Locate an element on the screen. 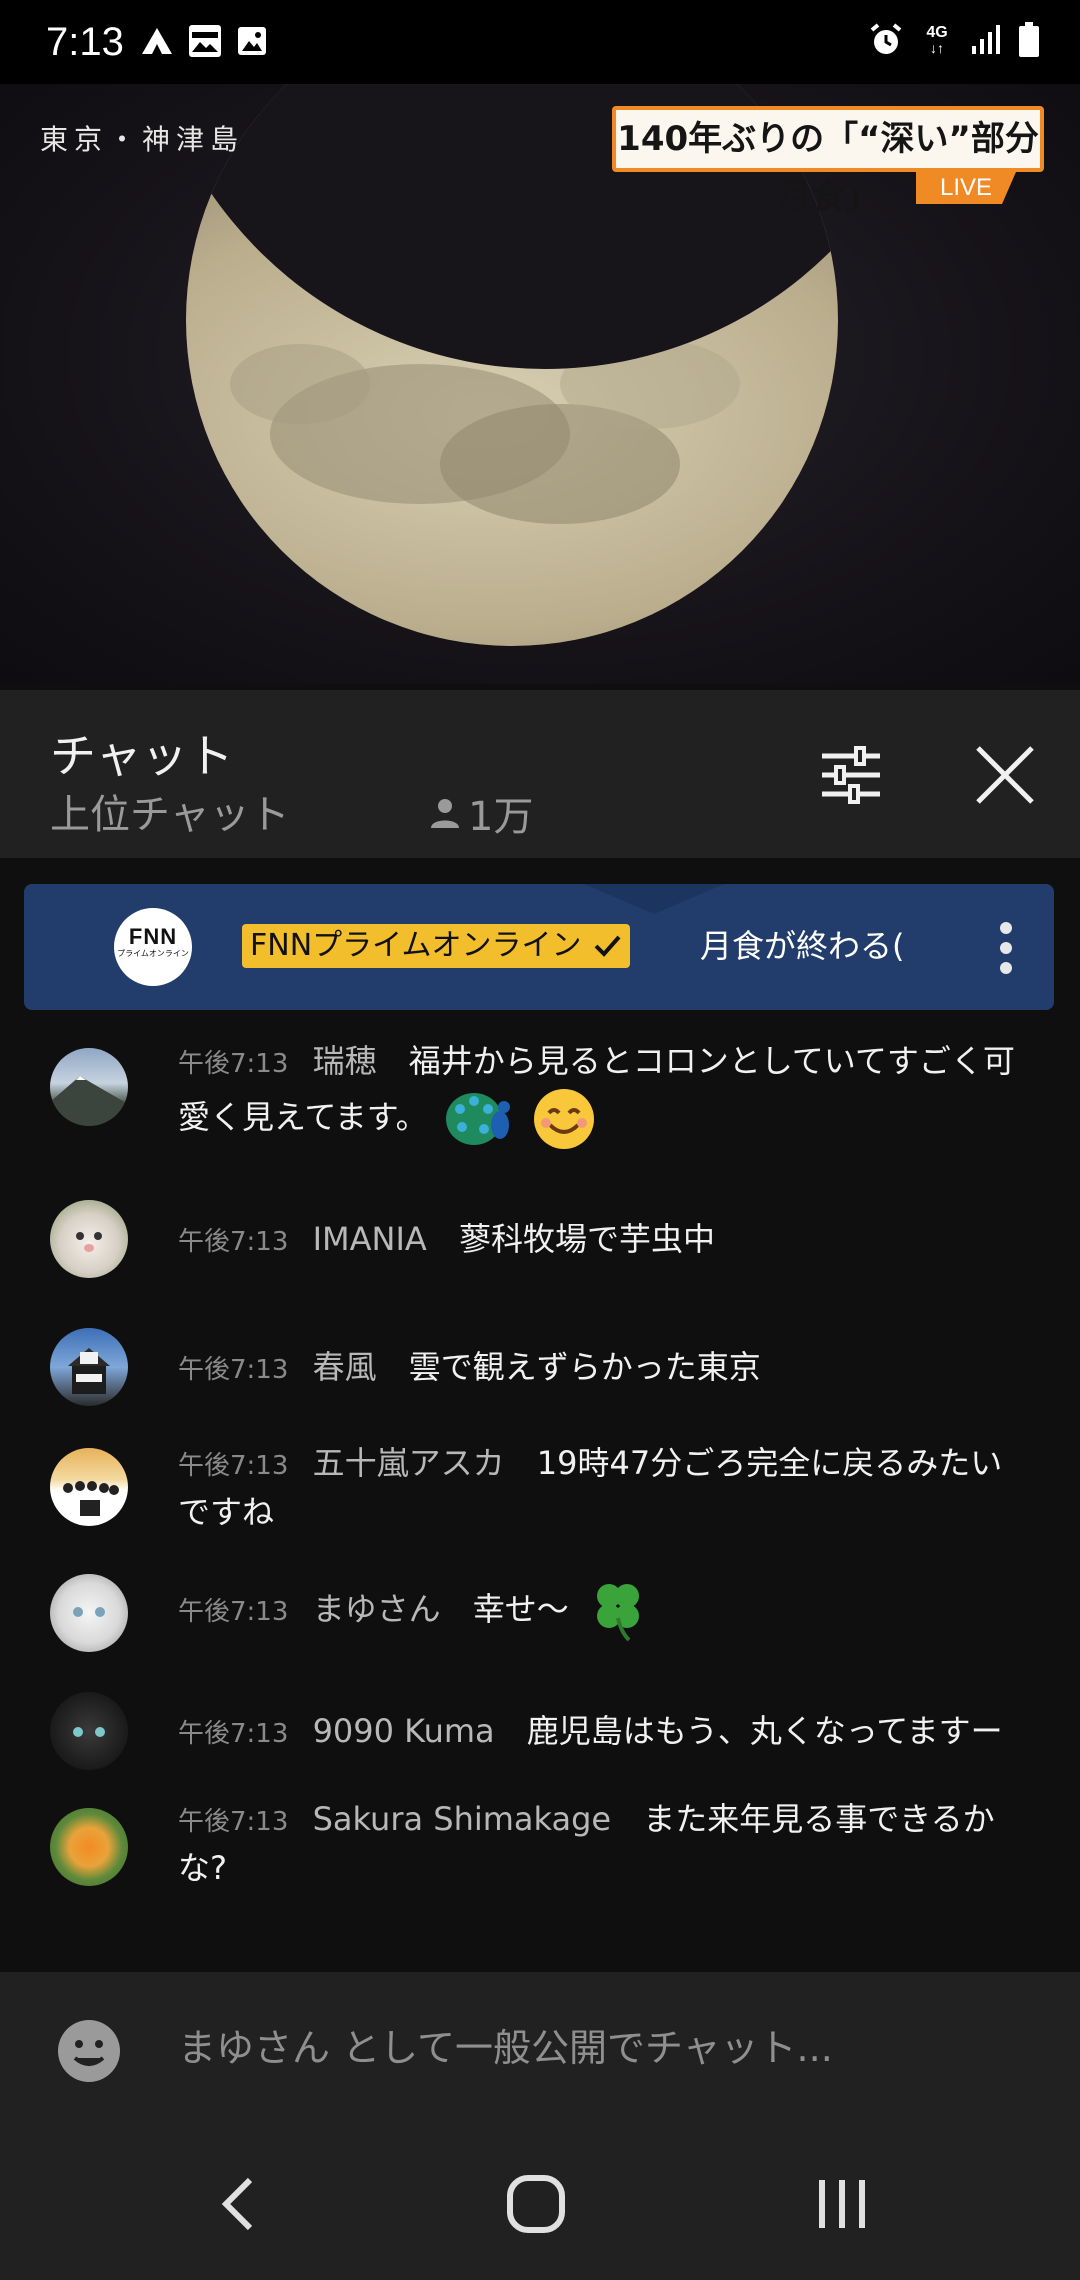 This screenshot has height=2280, width=1080. four-leaf-clover-emoji-icon is located at coordinates (617, 1613).